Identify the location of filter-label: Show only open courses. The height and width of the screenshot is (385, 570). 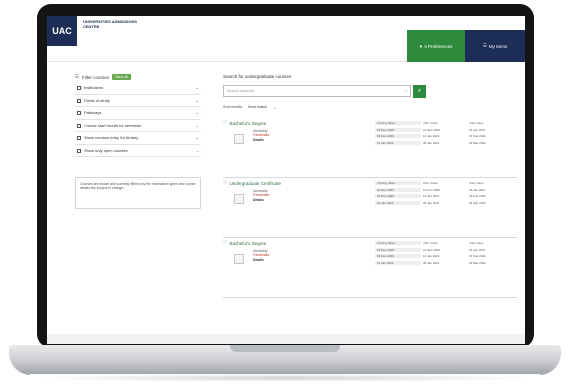
(106, 150).